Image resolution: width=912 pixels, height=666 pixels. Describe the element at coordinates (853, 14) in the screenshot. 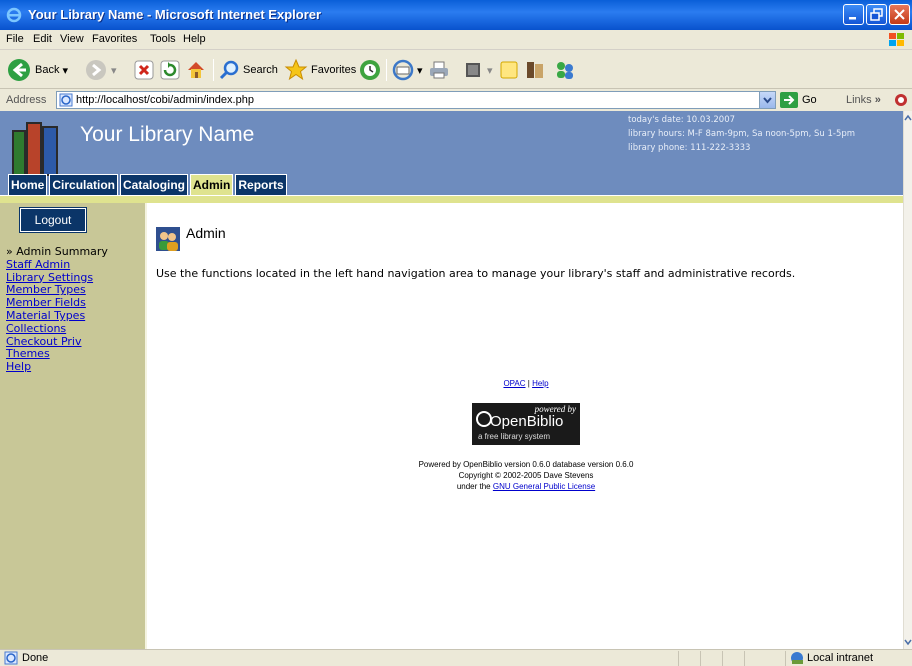

I see `minimize-button` at that location.